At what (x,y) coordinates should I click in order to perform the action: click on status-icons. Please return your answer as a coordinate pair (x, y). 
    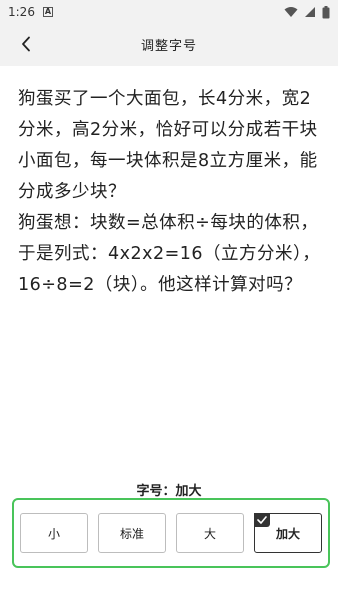
    Looking at the image, I should click on (307, 12).